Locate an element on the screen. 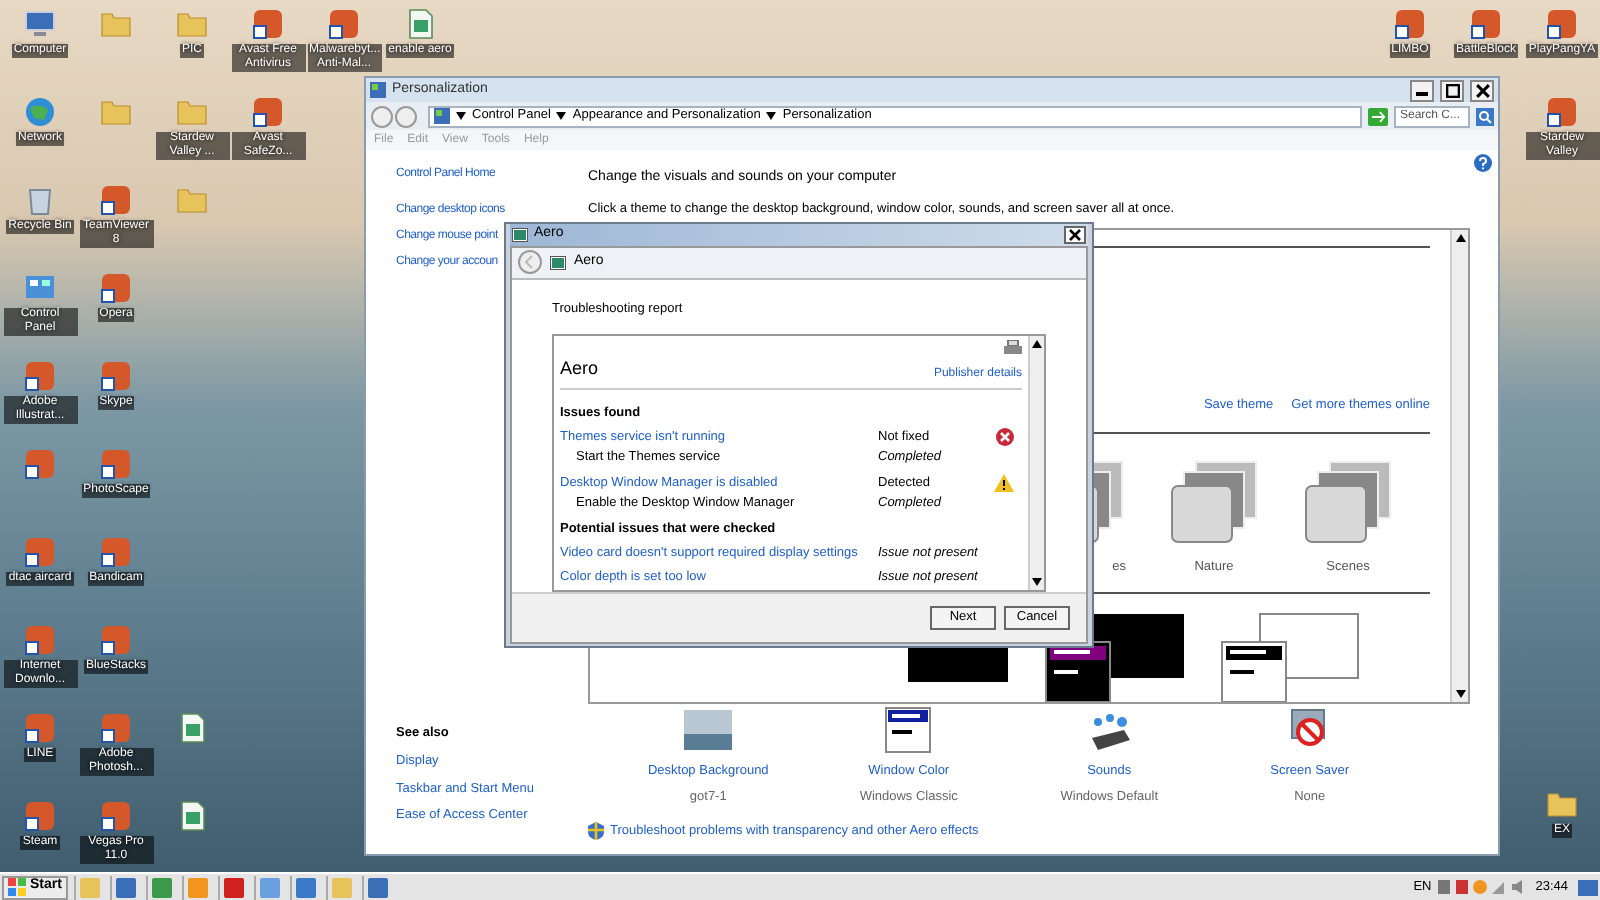 The height and width of the screenshot is (900, 1600). window-color-icon is located at coordinates (908, 730).